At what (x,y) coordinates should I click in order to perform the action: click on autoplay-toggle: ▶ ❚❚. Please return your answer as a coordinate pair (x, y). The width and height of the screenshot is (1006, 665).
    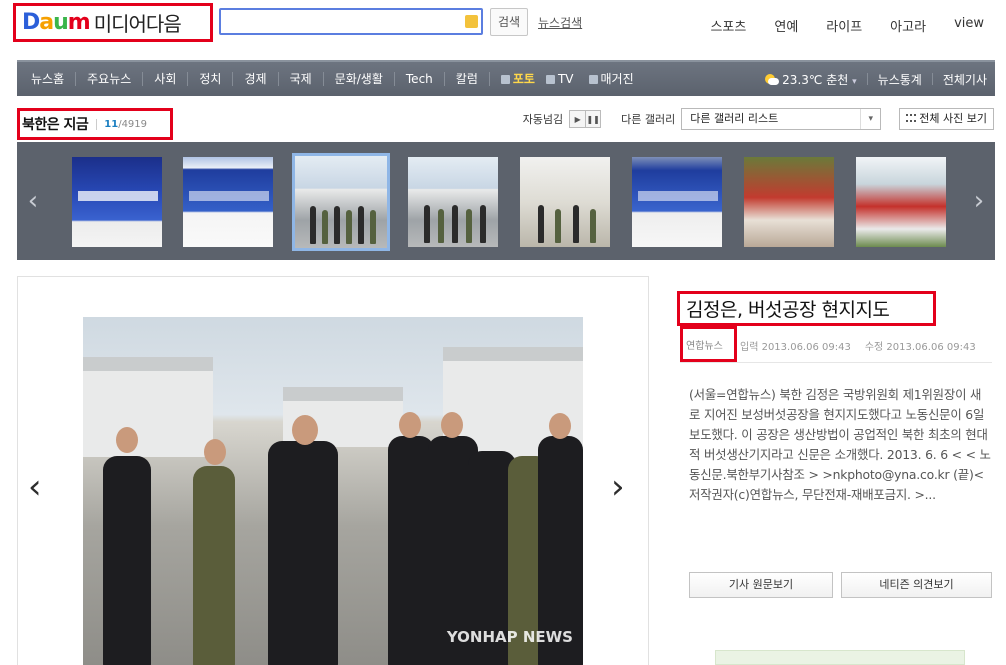
    Looking at the image, I should click on (585, 119).